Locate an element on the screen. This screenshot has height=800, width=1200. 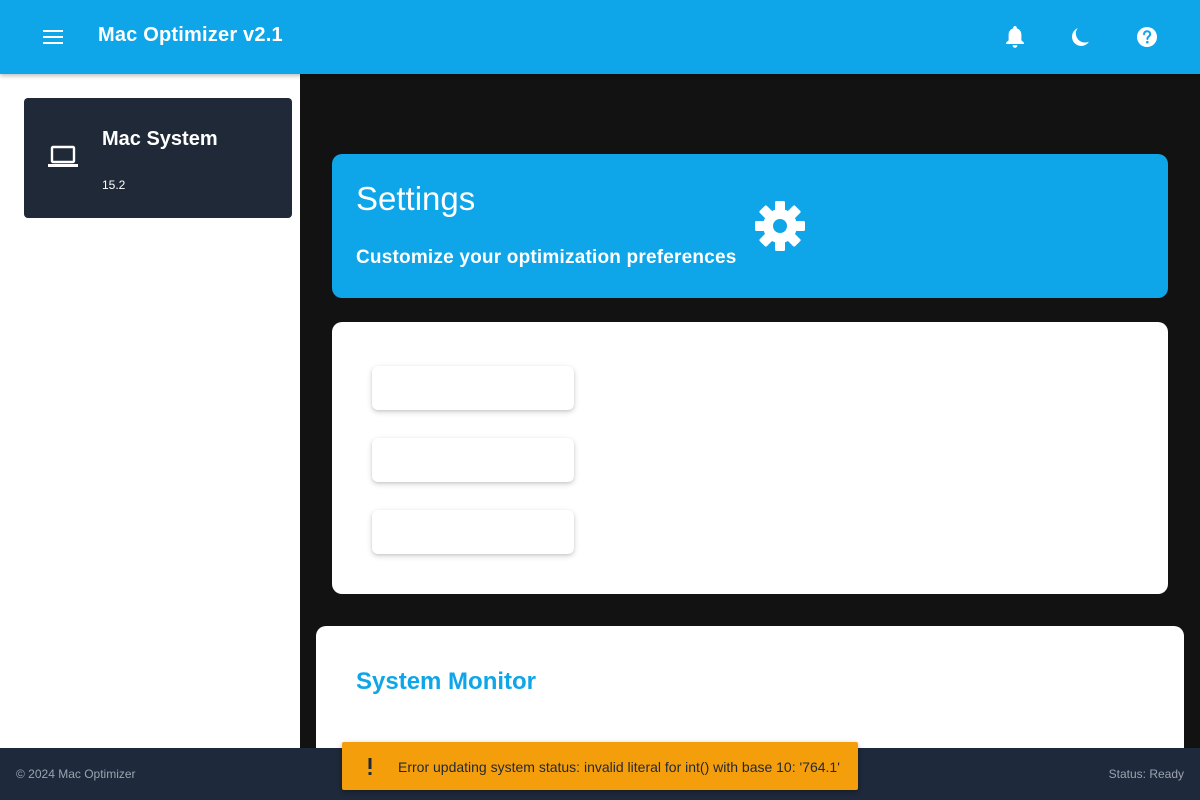
system-monitor-title: System Monitor is located at coordinates (446, 681).